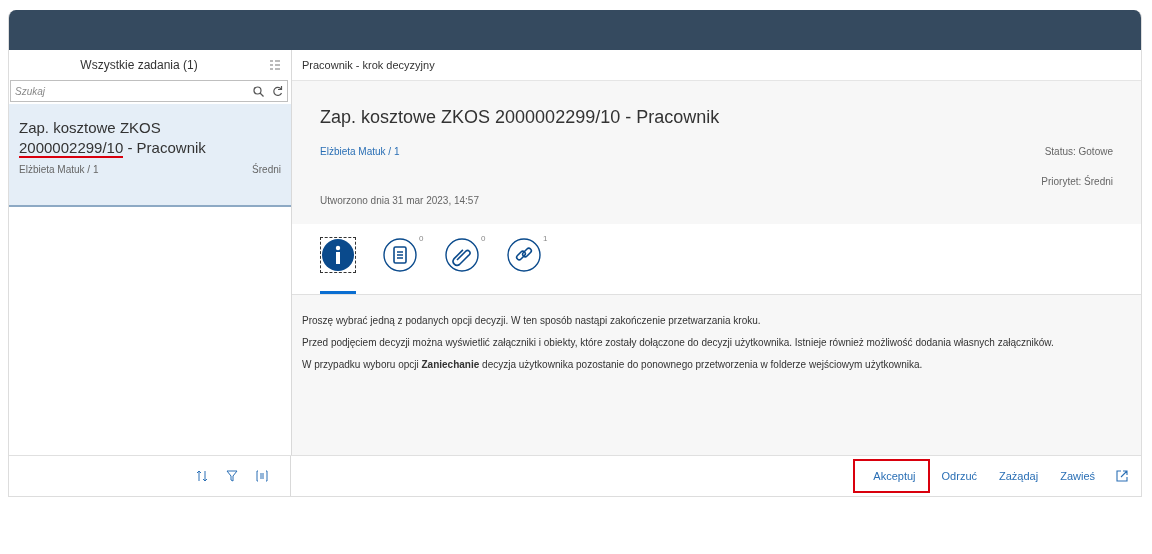 This screenshot has height=554, width=1152. What do you see at coordinates (202, 476) in the screenshot?
I see `sort-icon` at bounding box center [202, 476].